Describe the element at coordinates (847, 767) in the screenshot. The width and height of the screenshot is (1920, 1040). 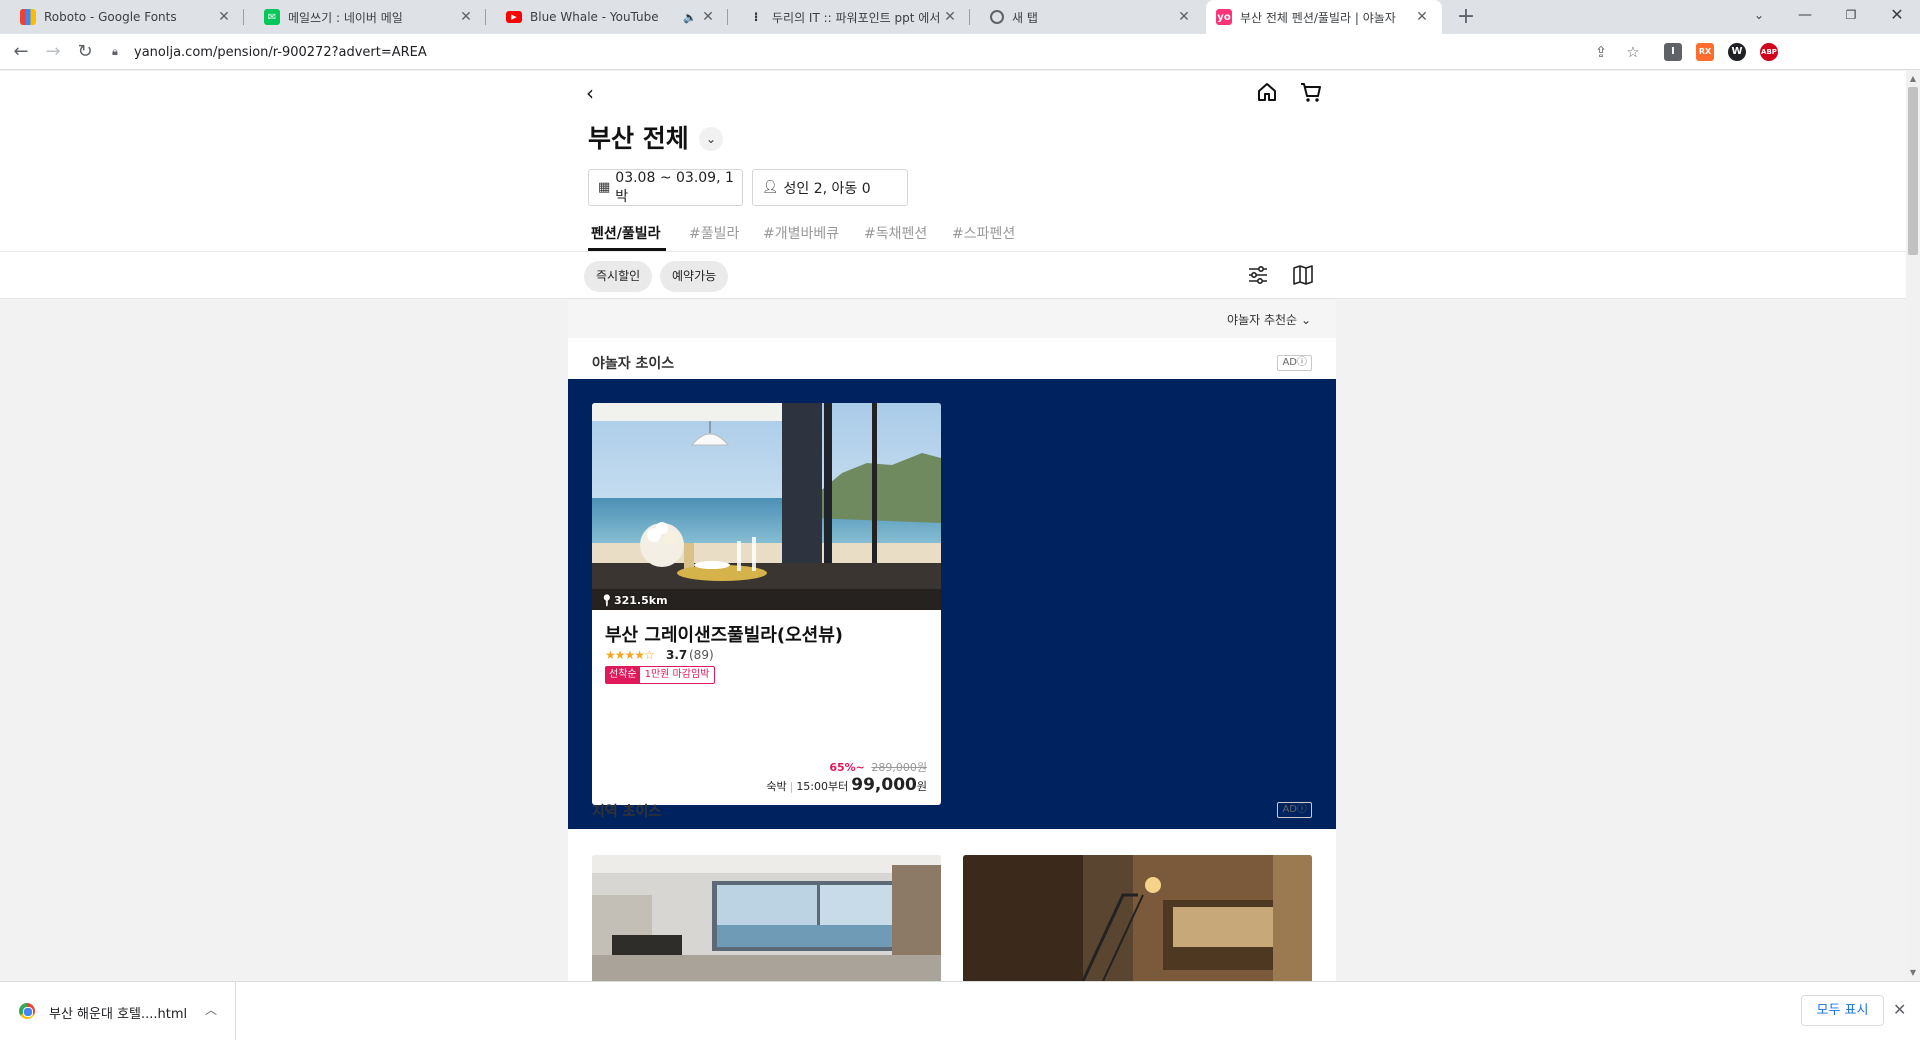
I see `discount-percent: 65%~` at that location.